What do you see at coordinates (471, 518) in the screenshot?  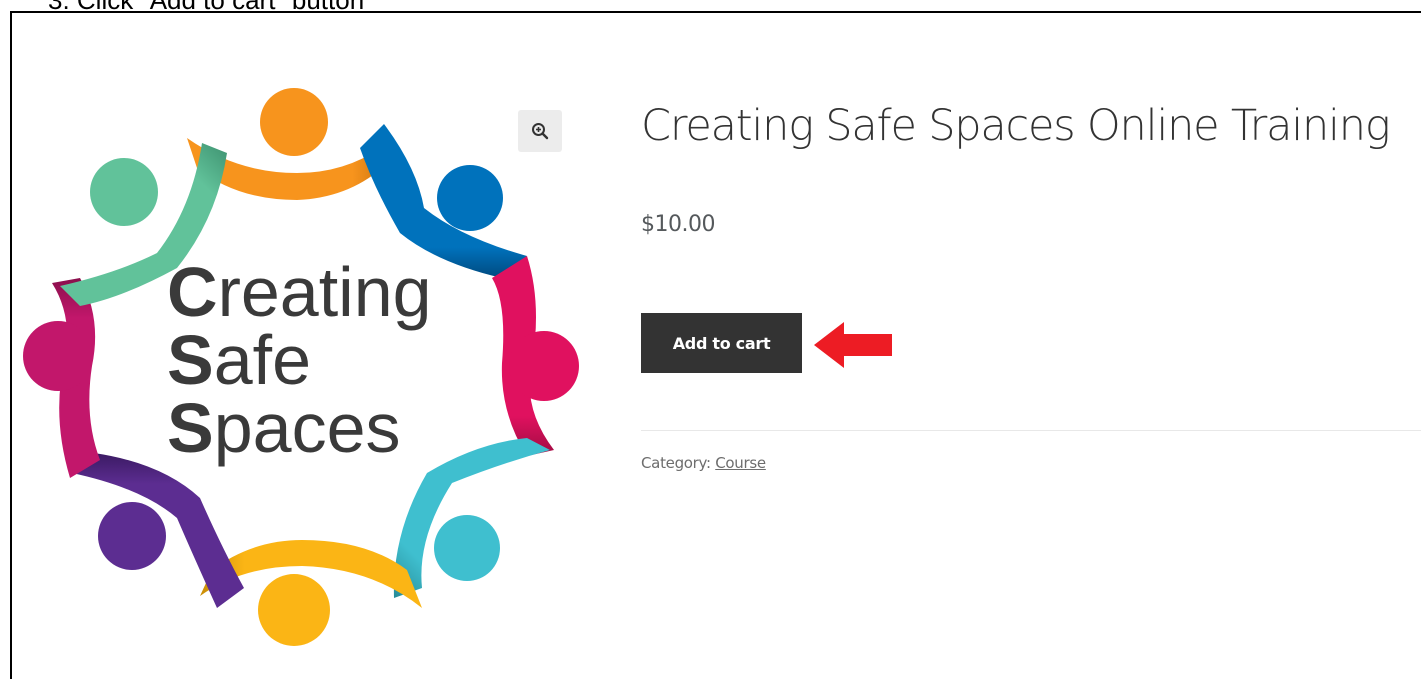 I see `logo-figure-teal` at bounding box center [471, 518].